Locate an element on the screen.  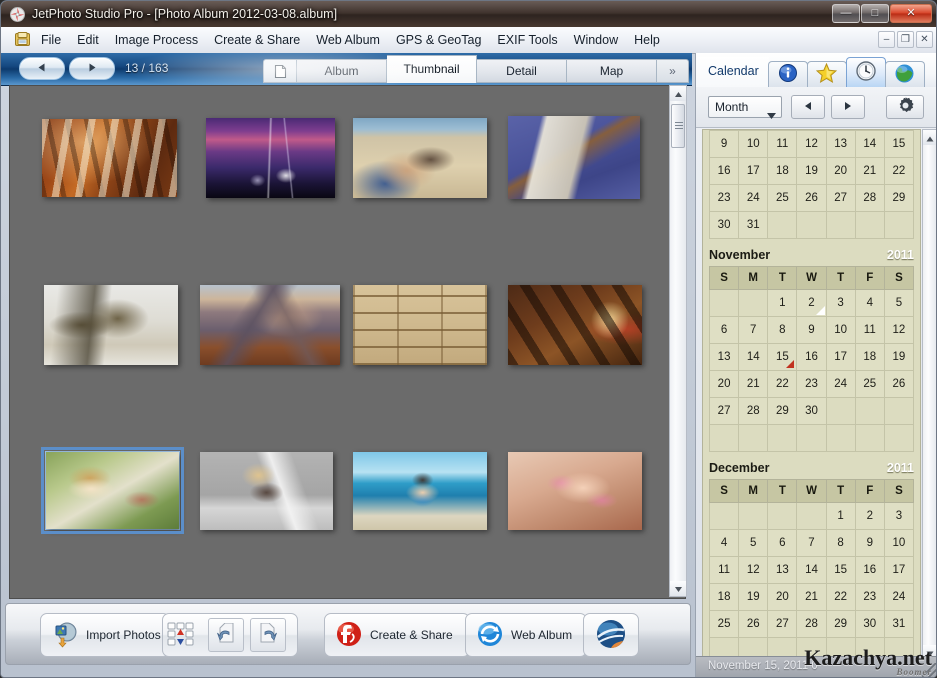
tab-map is located at coordinates (904, 74).